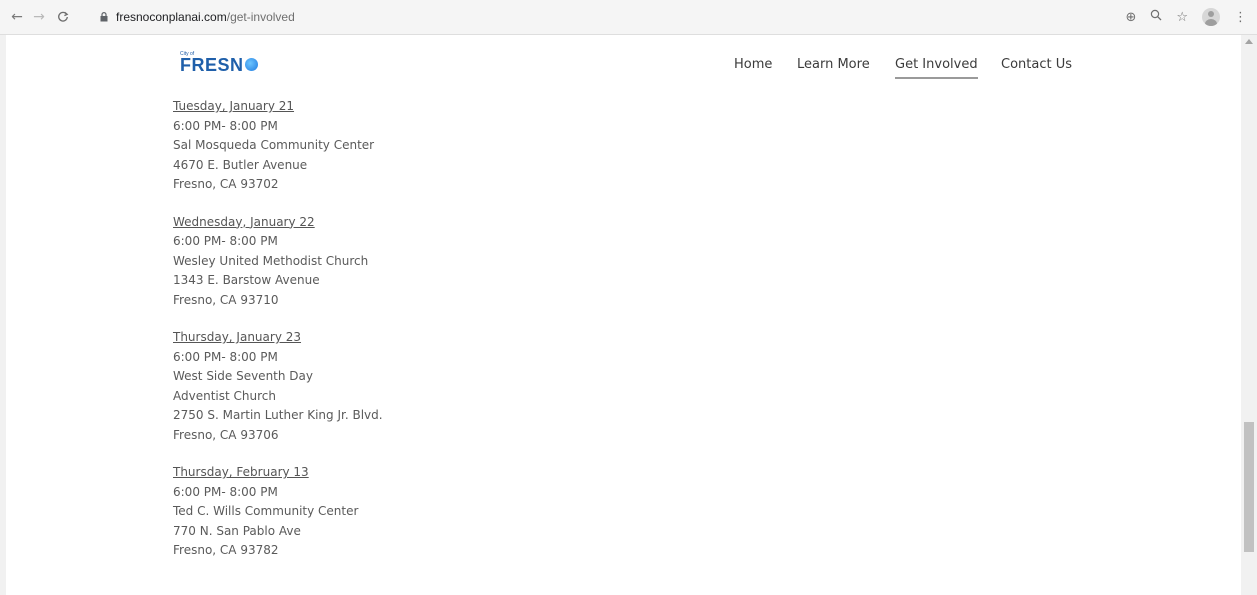 This screenshot has height=595, width=1257. I want to click on nav-contact-us: Contact Us, so click(1036, 68).